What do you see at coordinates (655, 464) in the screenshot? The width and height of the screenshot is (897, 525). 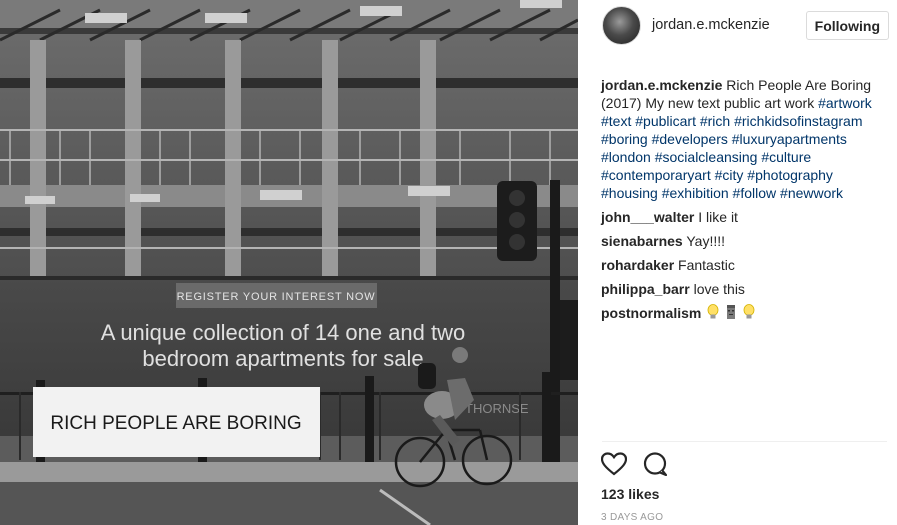 I see `comment-icon` at bounding box center [655, 464].